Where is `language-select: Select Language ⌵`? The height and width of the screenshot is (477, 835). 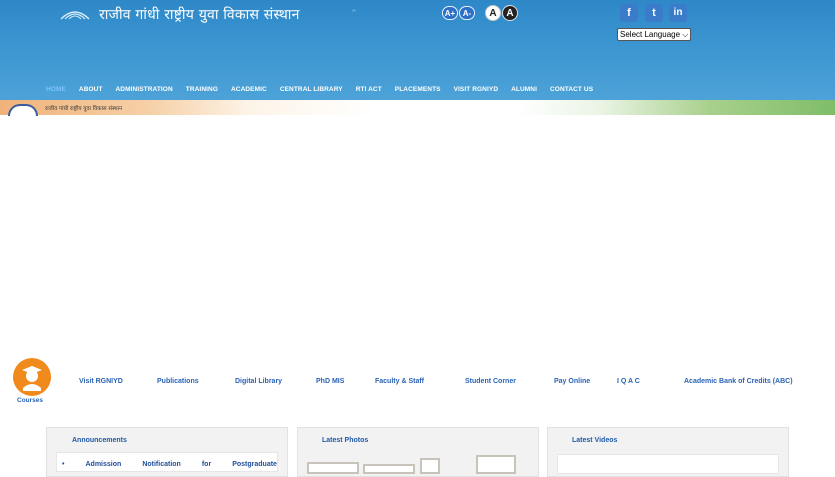 language-select: Select Language ⌵ is located at coordinates (654, 34).